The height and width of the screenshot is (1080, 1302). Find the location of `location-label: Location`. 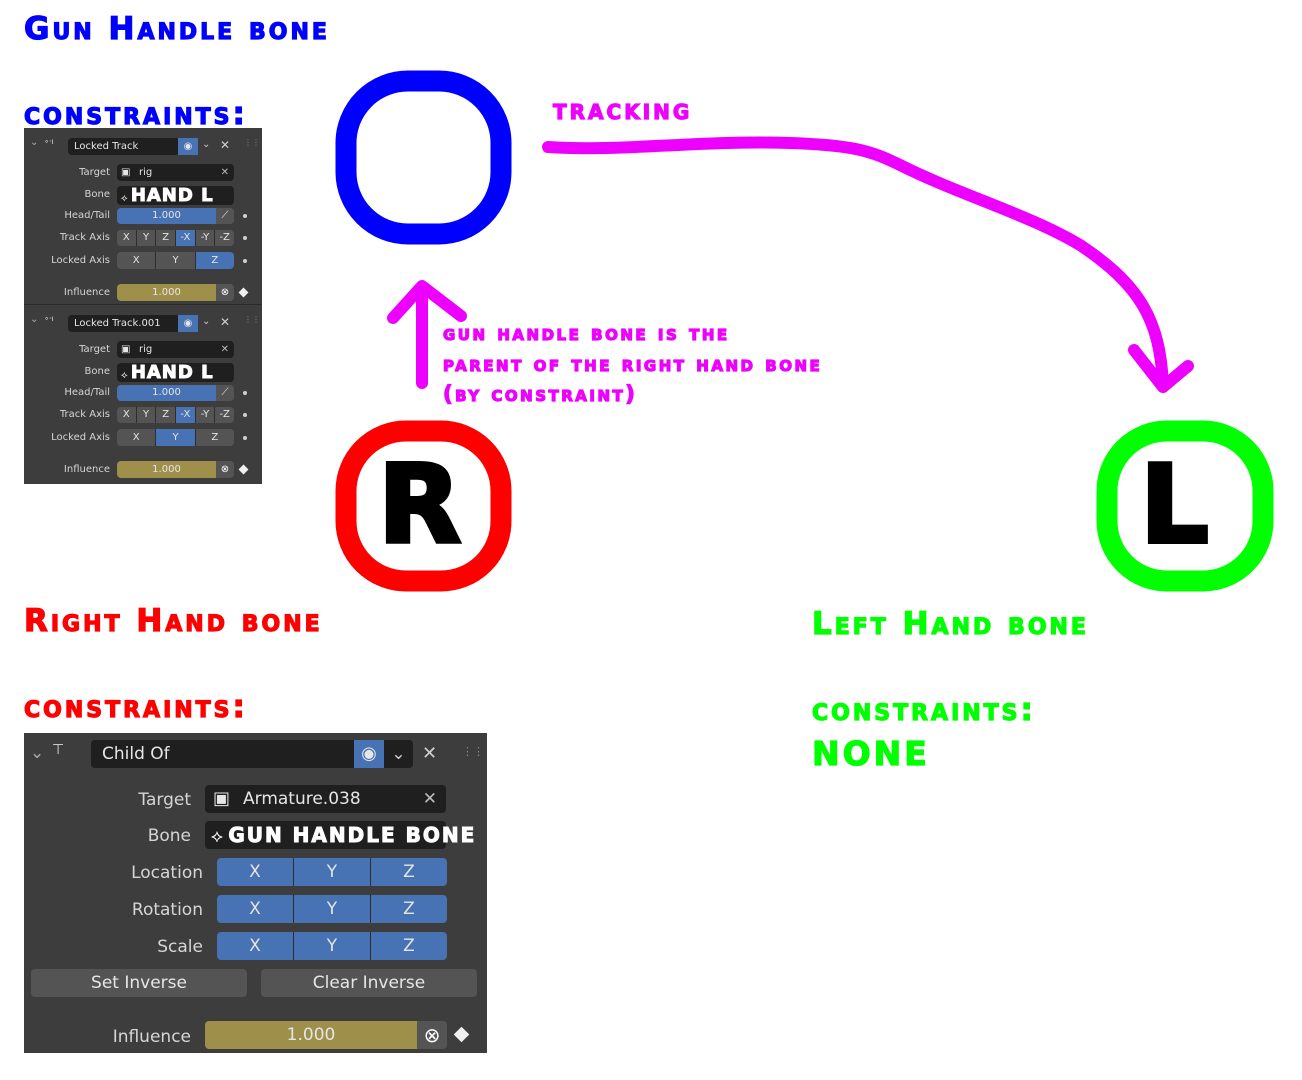

location-label: Location is located at coordinates (167, 873).